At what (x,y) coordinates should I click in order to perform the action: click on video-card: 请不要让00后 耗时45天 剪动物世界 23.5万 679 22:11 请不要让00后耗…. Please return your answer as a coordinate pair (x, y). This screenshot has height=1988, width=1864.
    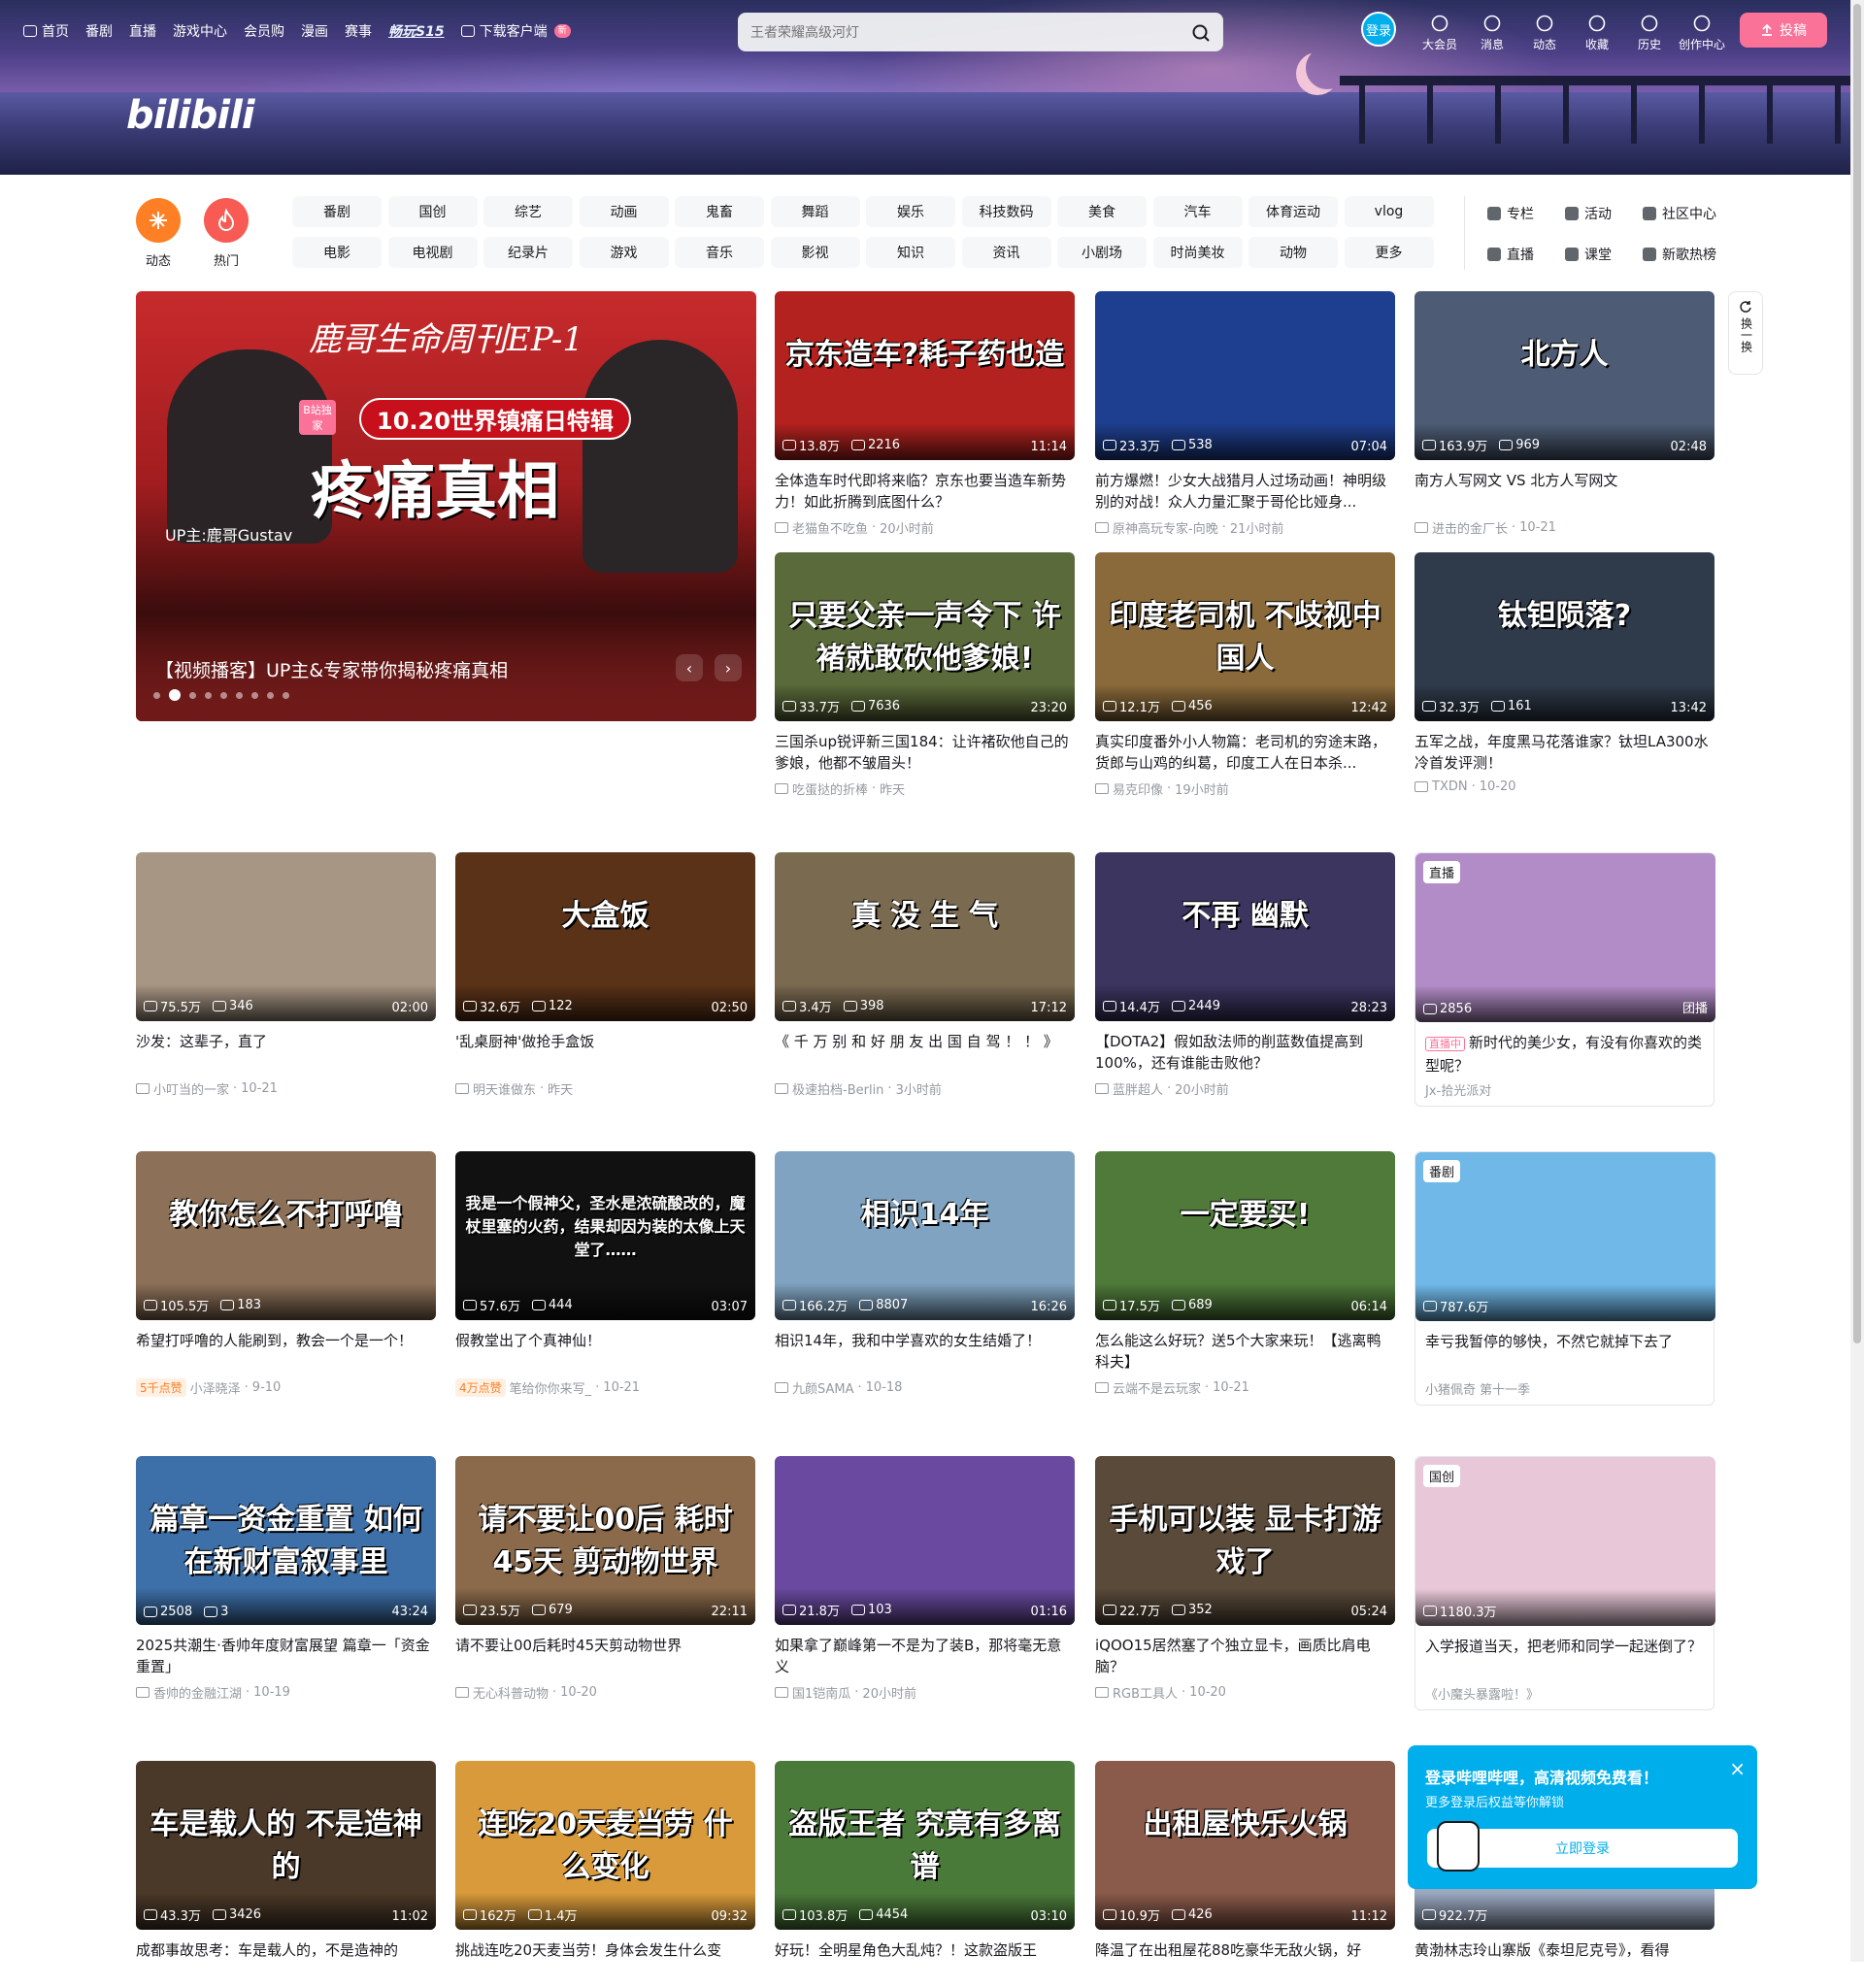
    Looking at the image, I should click on (605, 1579).